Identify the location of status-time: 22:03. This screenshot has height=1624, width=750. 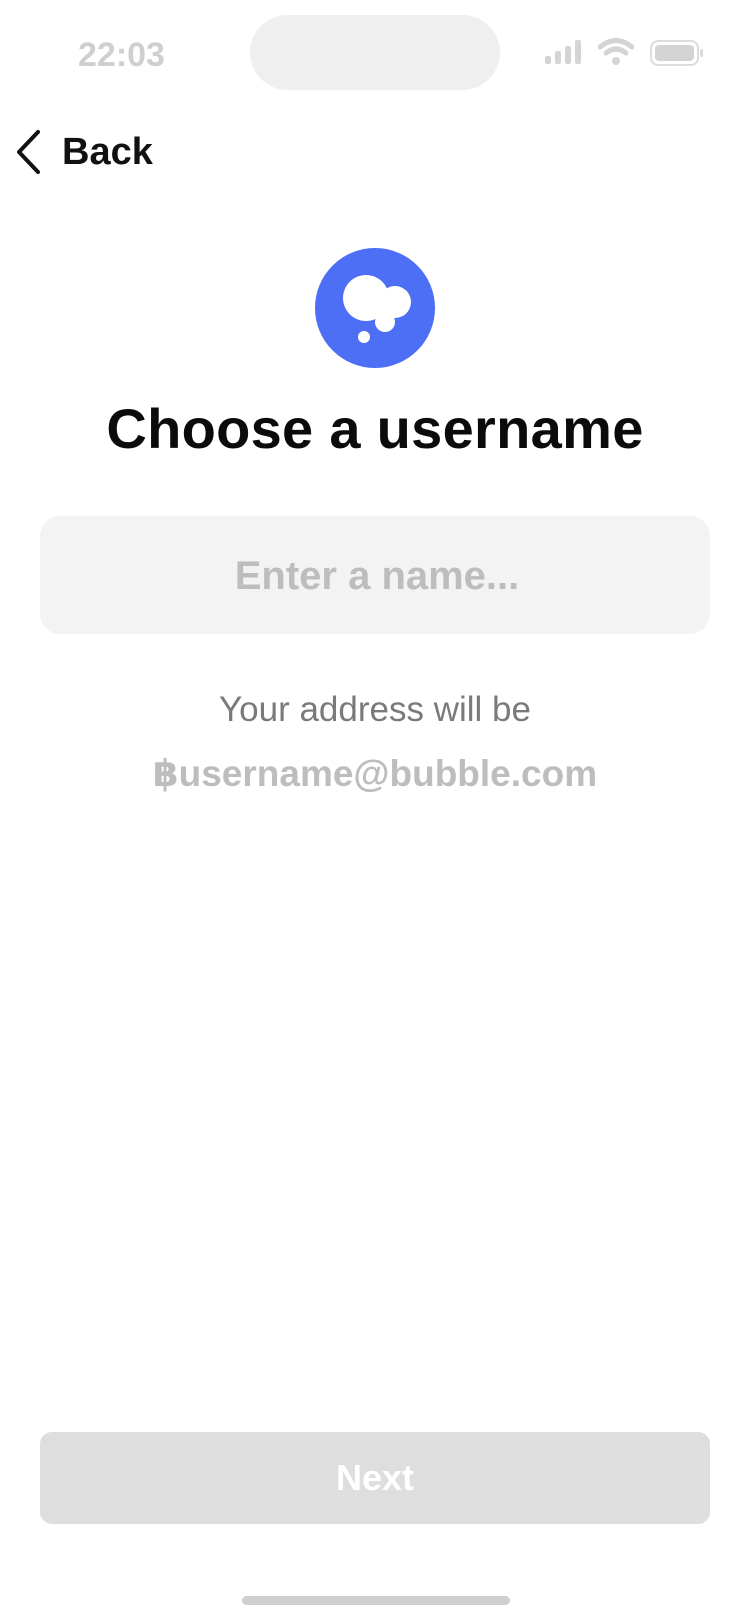
(121, 55).